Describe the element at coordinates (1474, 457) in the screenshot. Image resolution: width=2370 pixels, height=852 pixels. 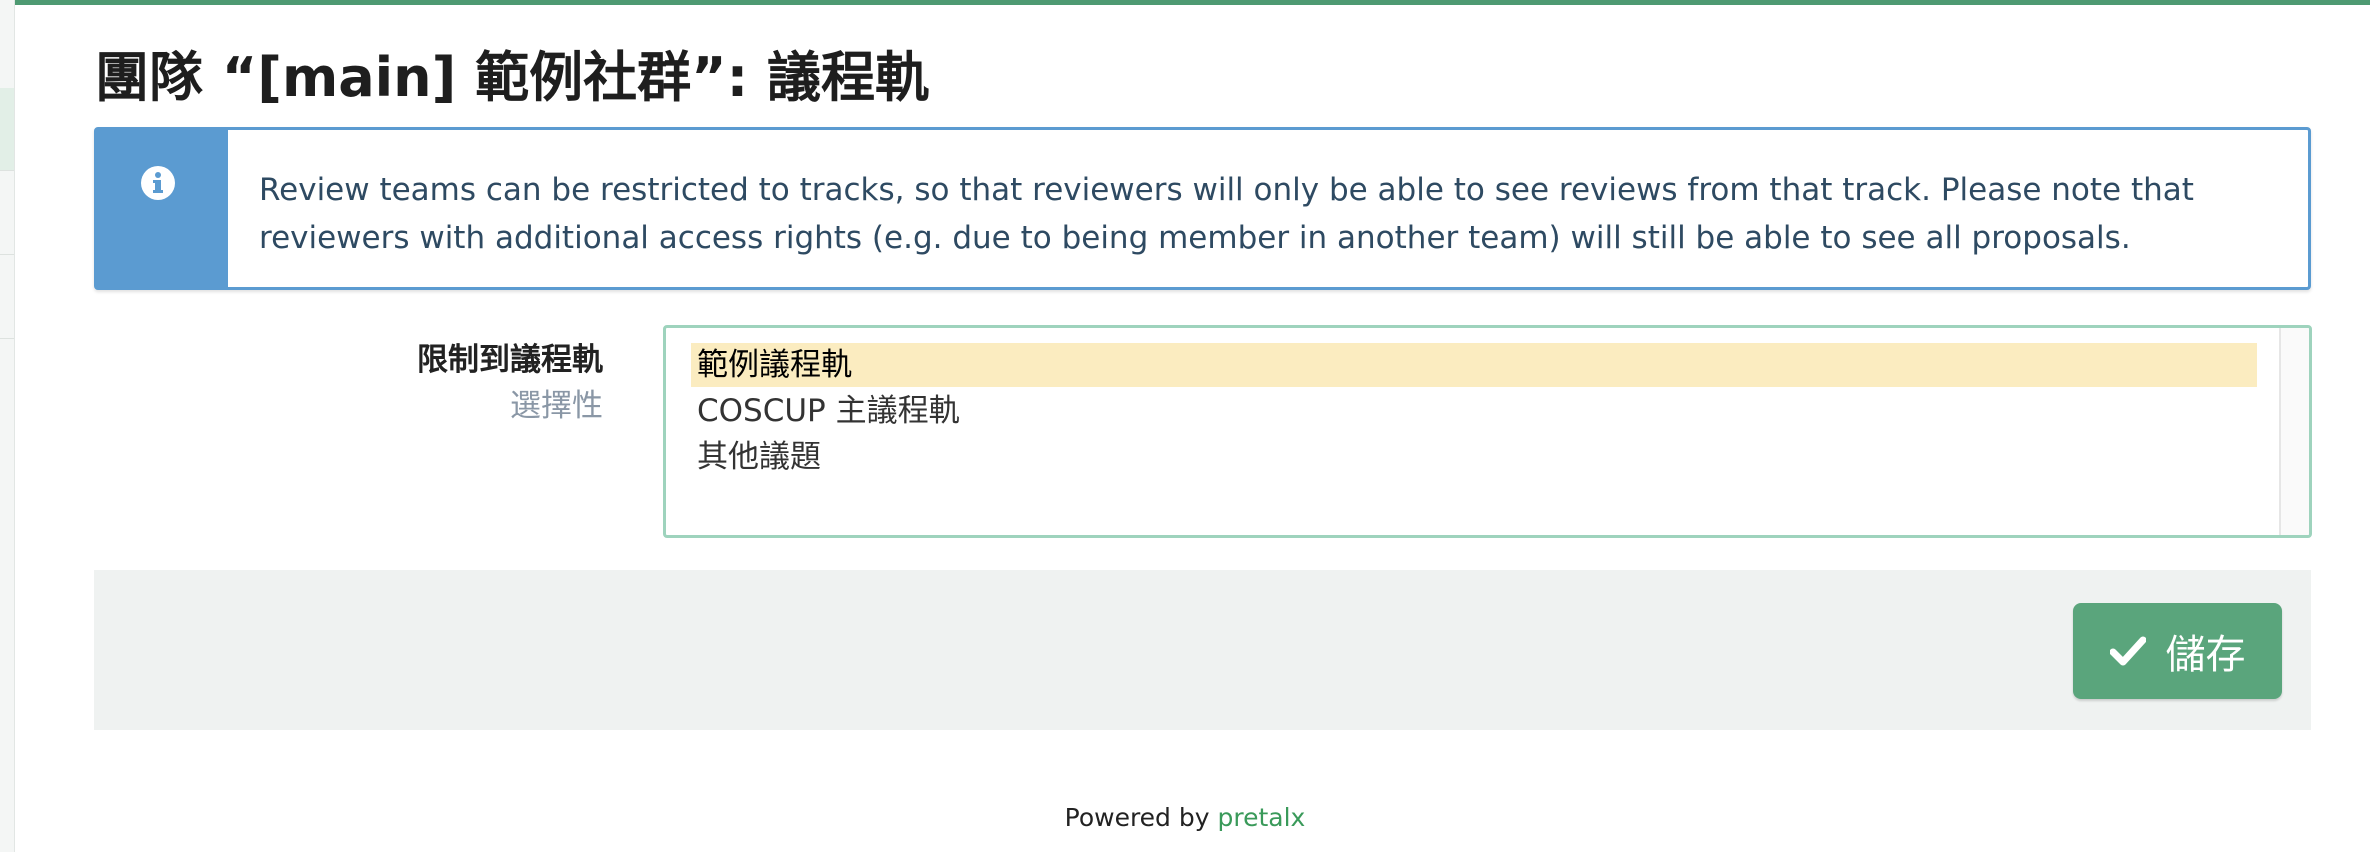
I see `track-option: 其他議題` at that location.